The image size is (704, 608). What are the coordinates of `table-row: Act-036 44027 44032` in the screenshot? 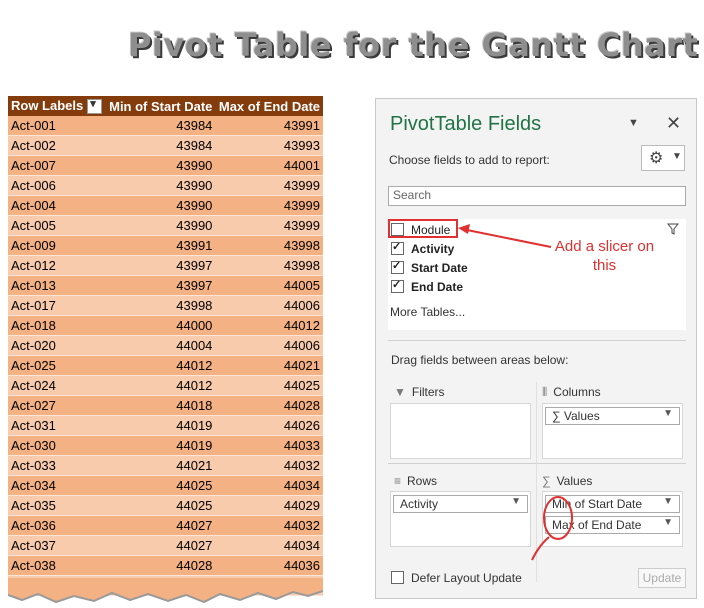 It's located at (165, 525).